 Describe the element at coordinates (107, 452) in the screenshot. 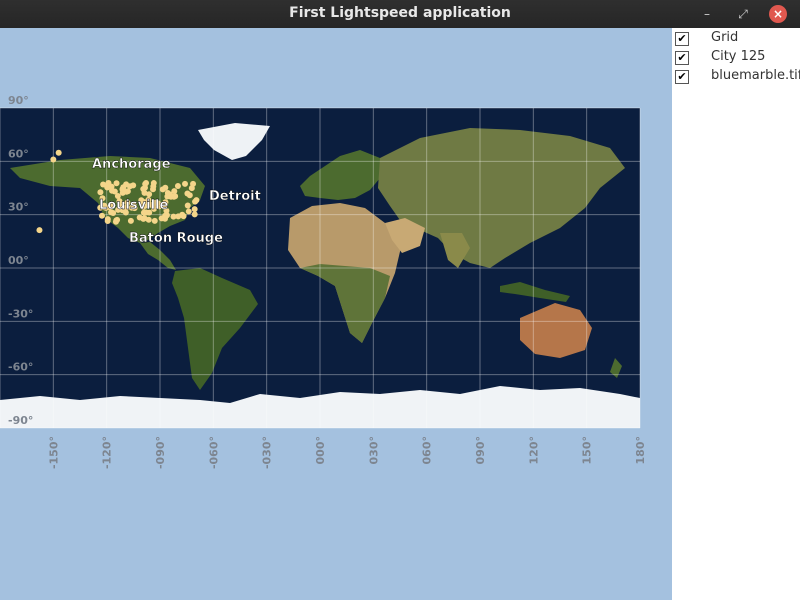

I see `longitude-label: -120°` at that location.